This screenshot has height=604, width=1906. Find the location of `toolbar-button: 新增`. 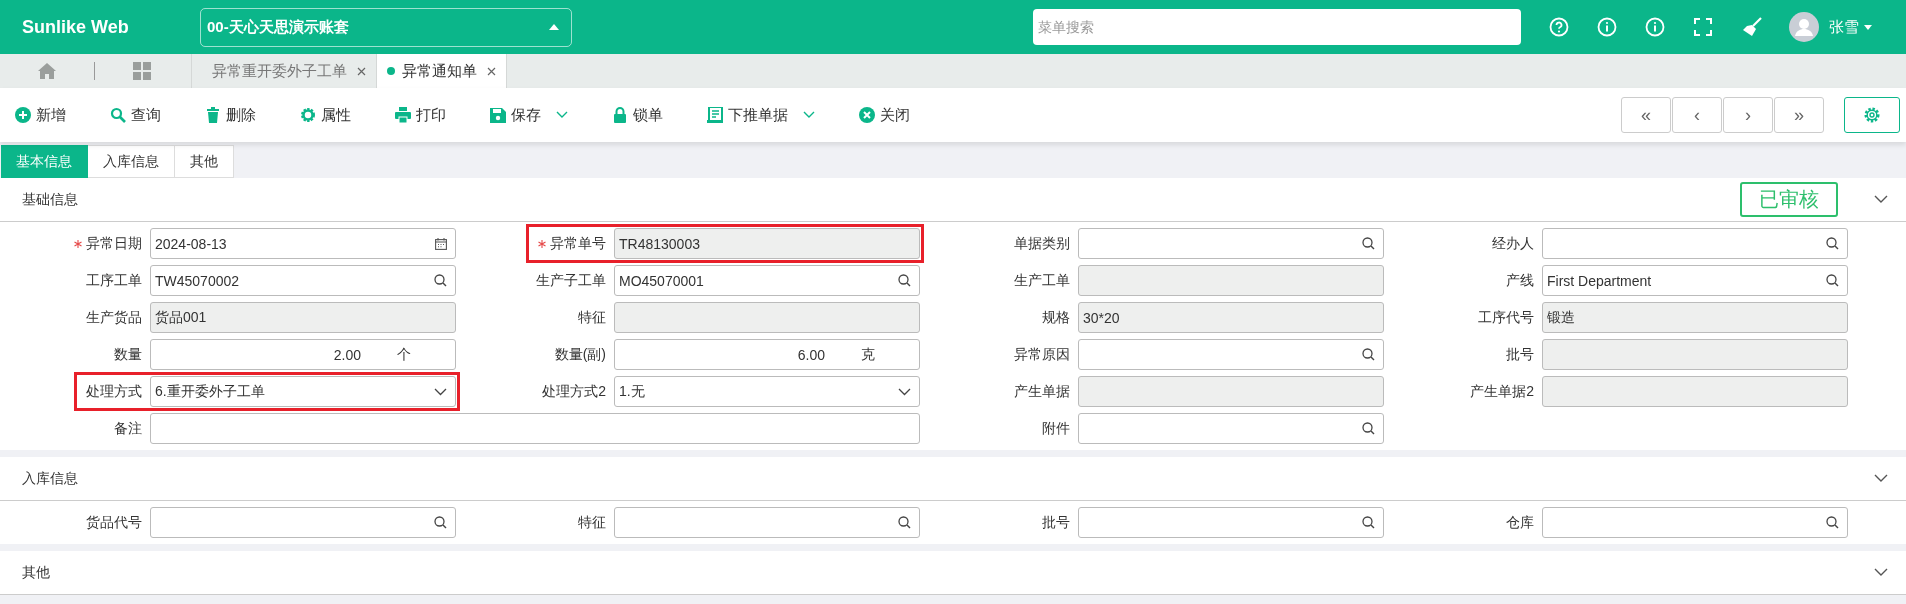

toolbar-button: 新增 is located at coordinates (40, 115).